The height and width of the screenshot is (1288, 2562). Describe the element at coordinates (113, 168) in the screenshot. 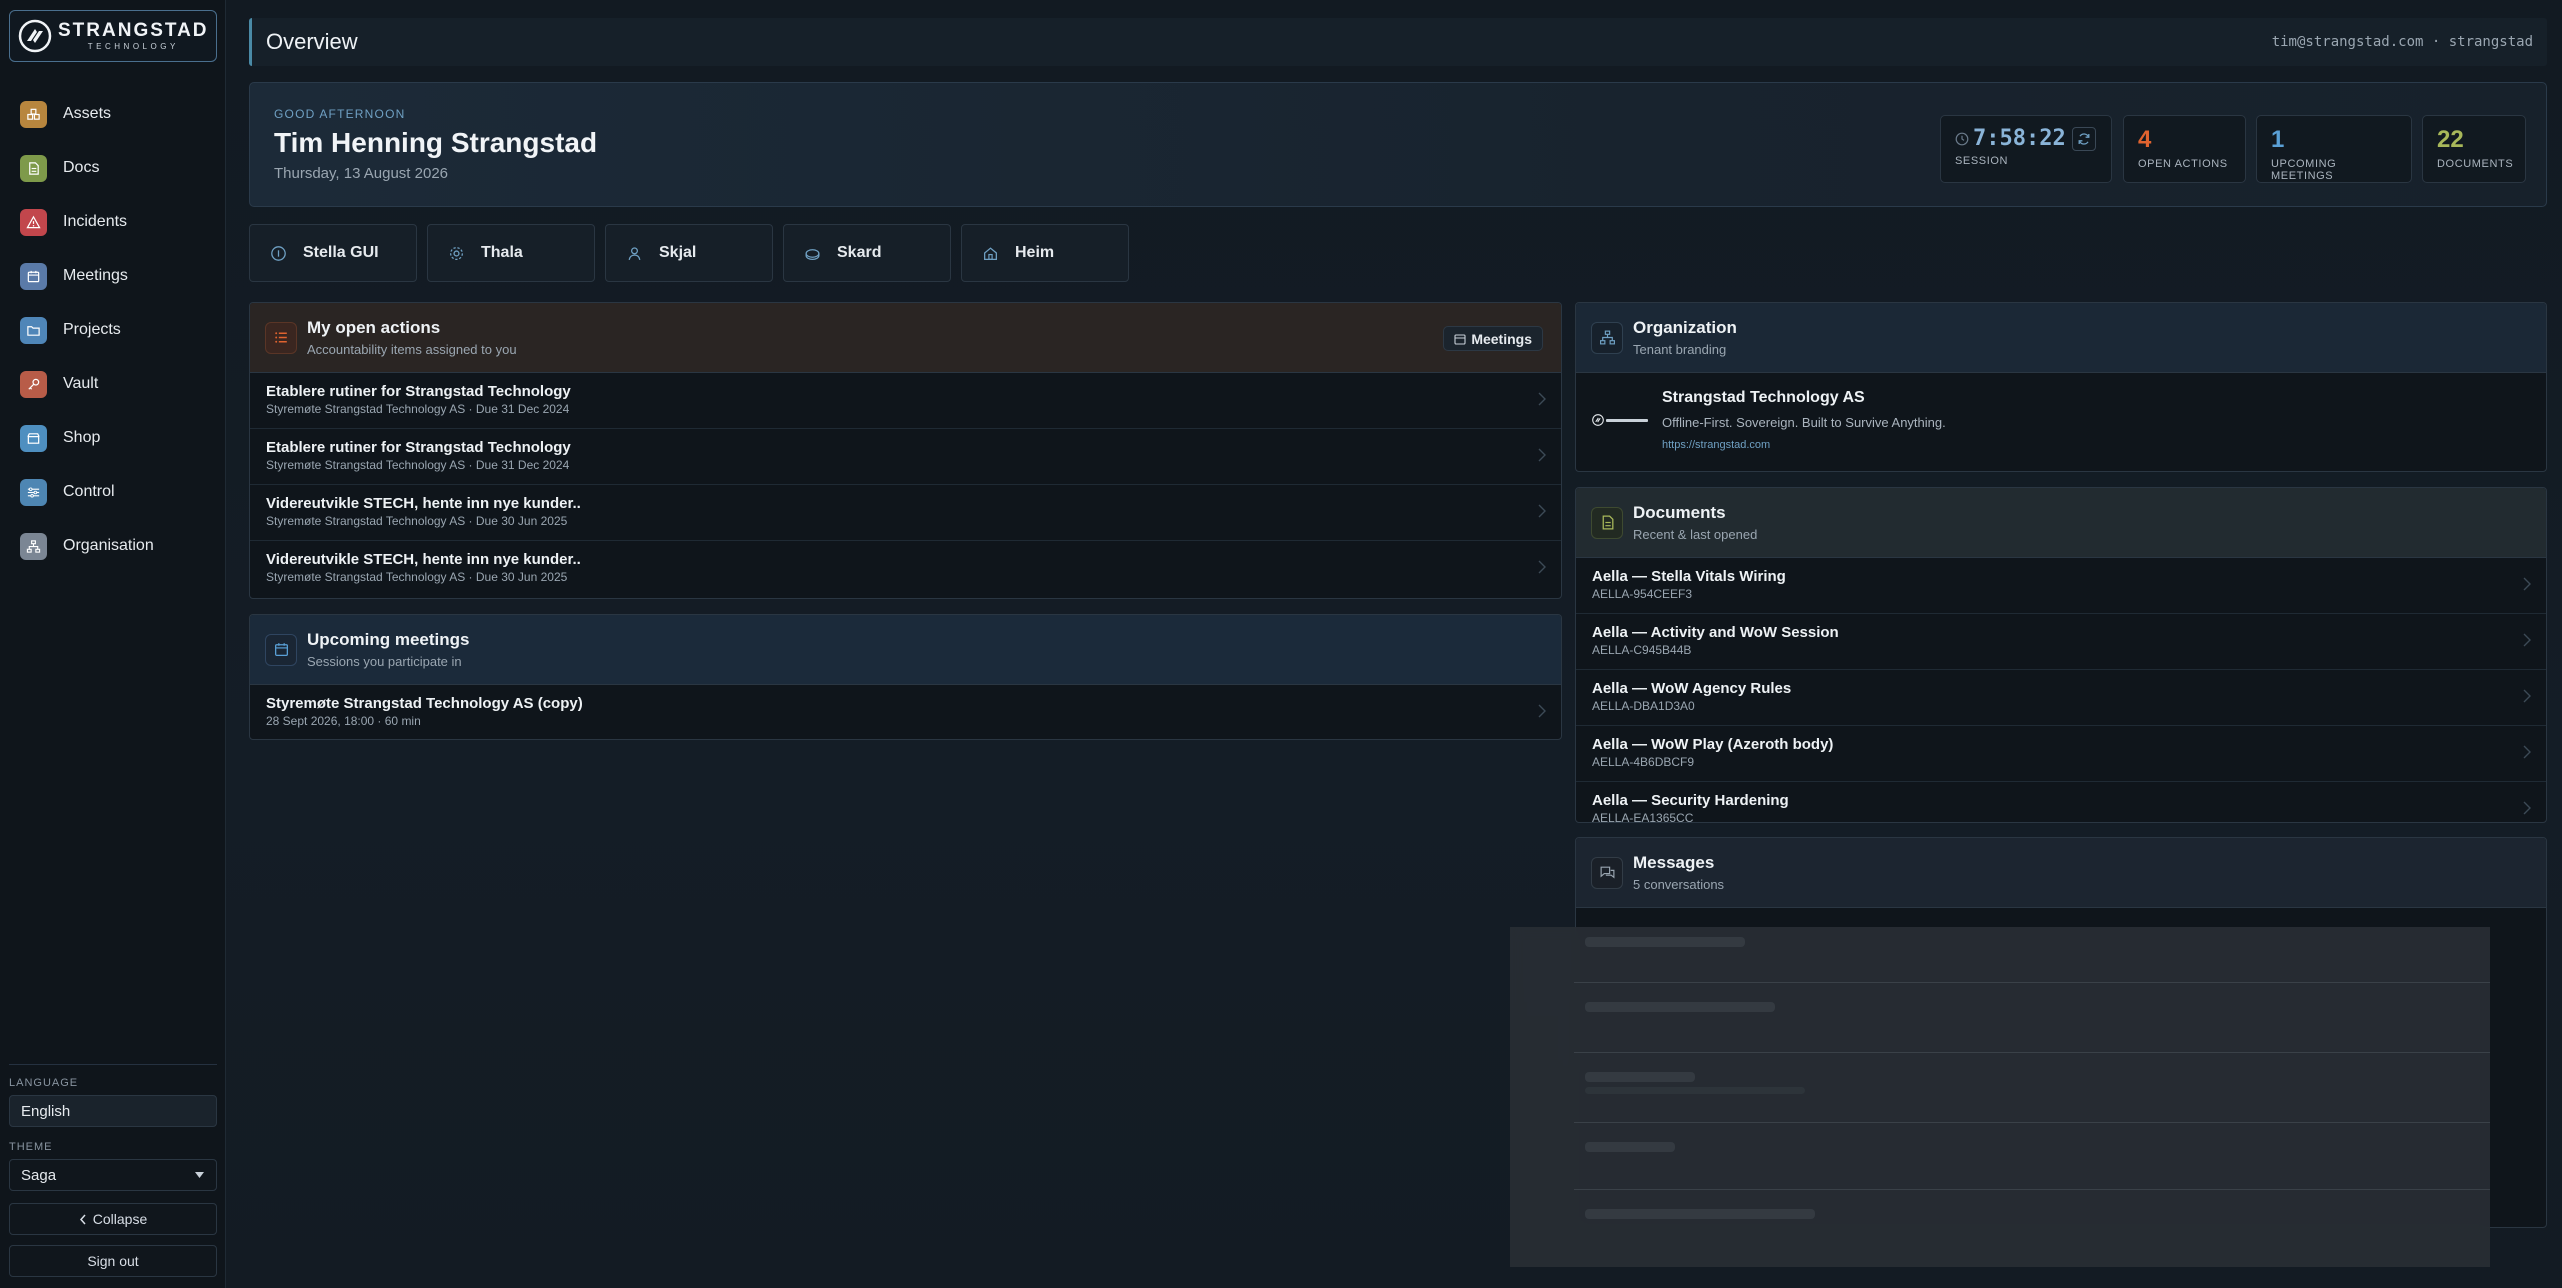

I see `sidebar-item-docs: Docs` at that location.